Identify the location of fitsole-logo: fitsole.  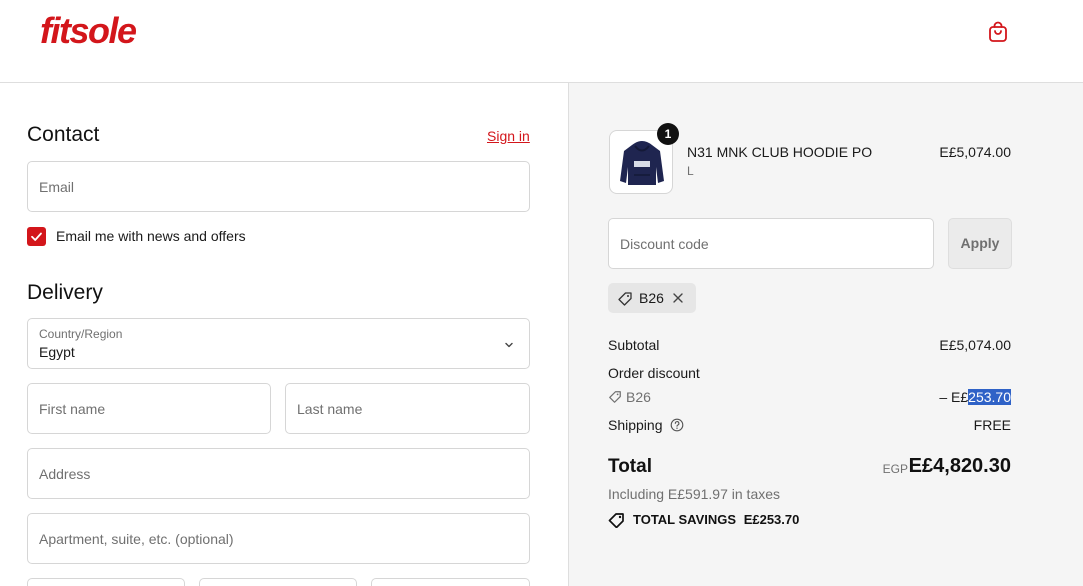
(88, 31).